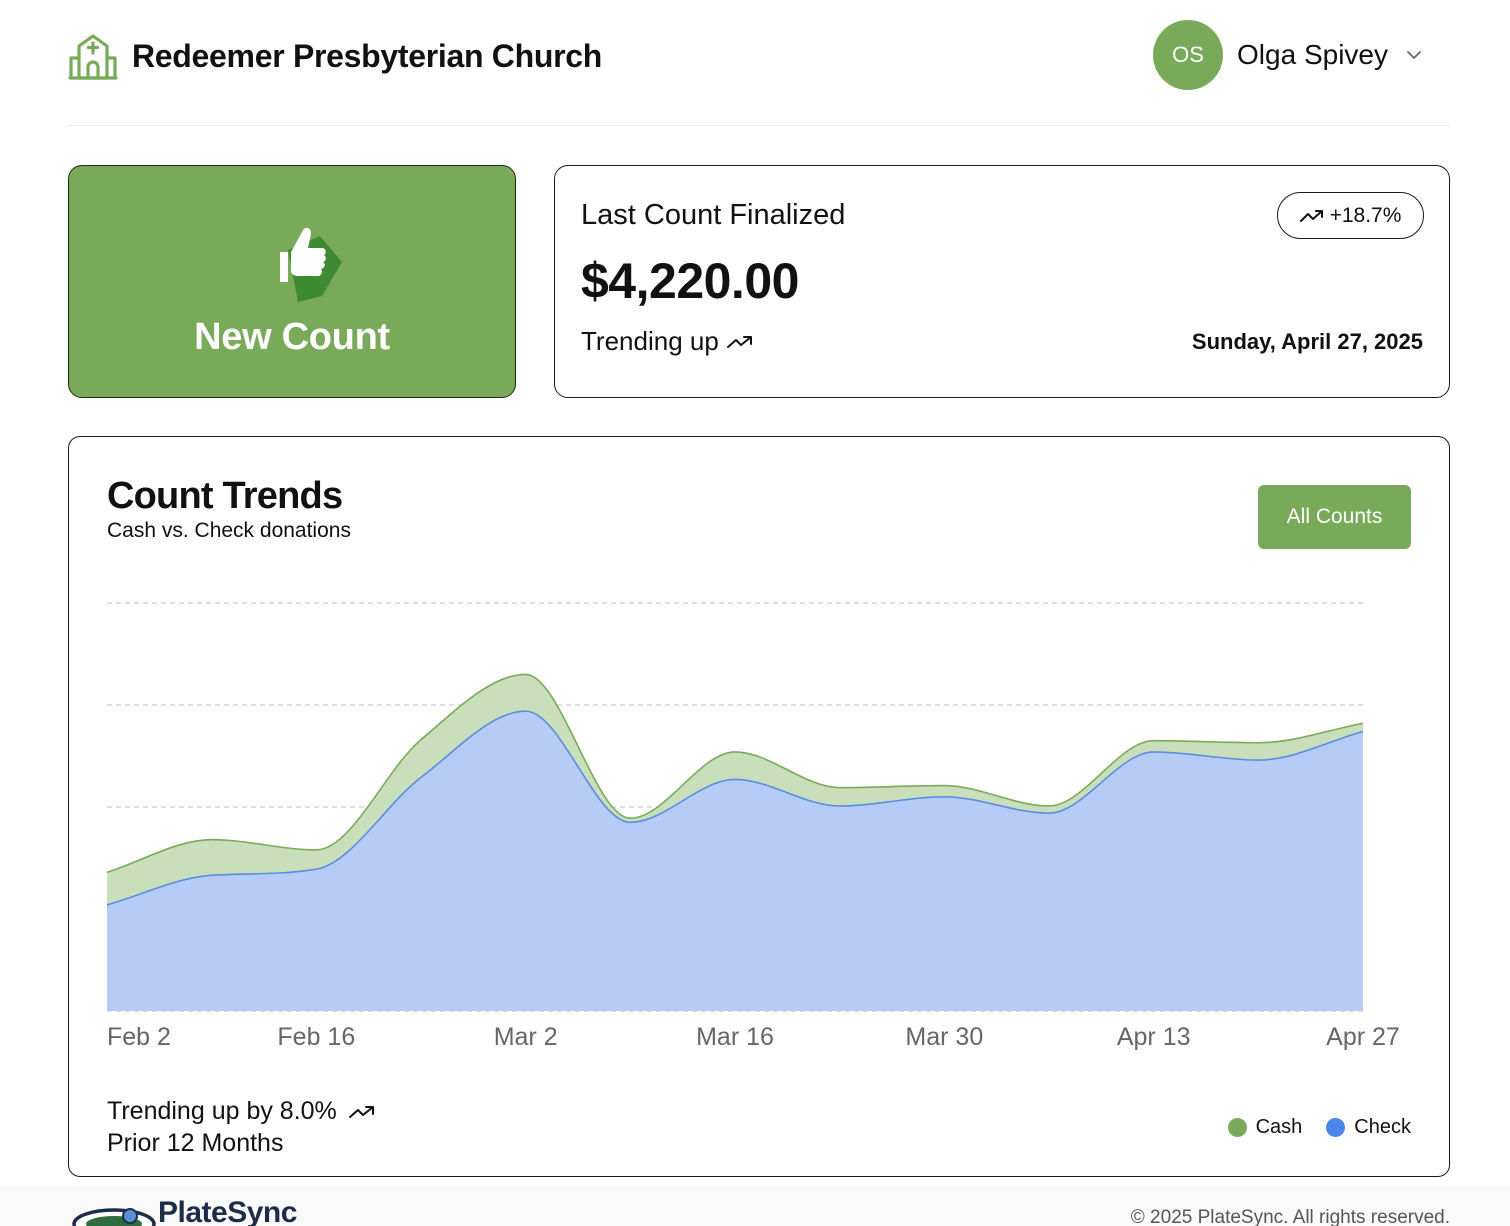  I want to click on x-tick-label: Feb 16, so click(316, 1037).